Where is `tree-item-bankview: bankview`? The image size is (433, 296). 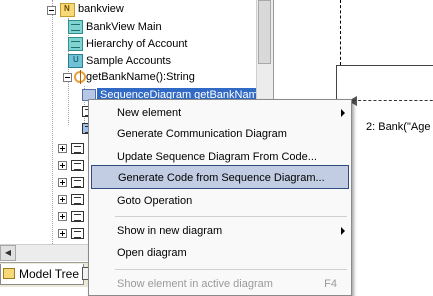
tree-item-bankview: bankview is located at coordinates (101, 9).